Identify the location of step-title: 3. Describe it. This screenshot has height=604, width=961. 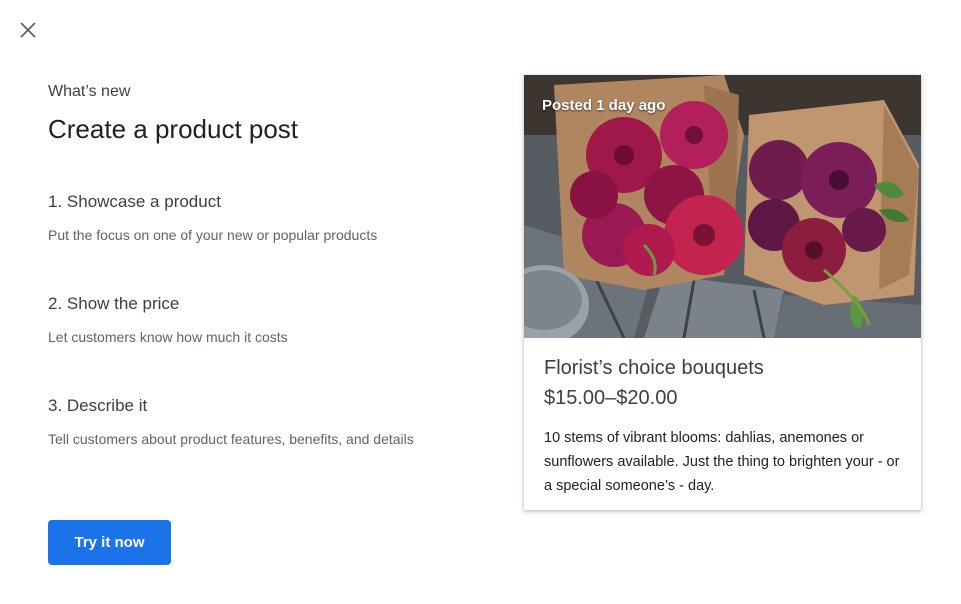
(98, 405).